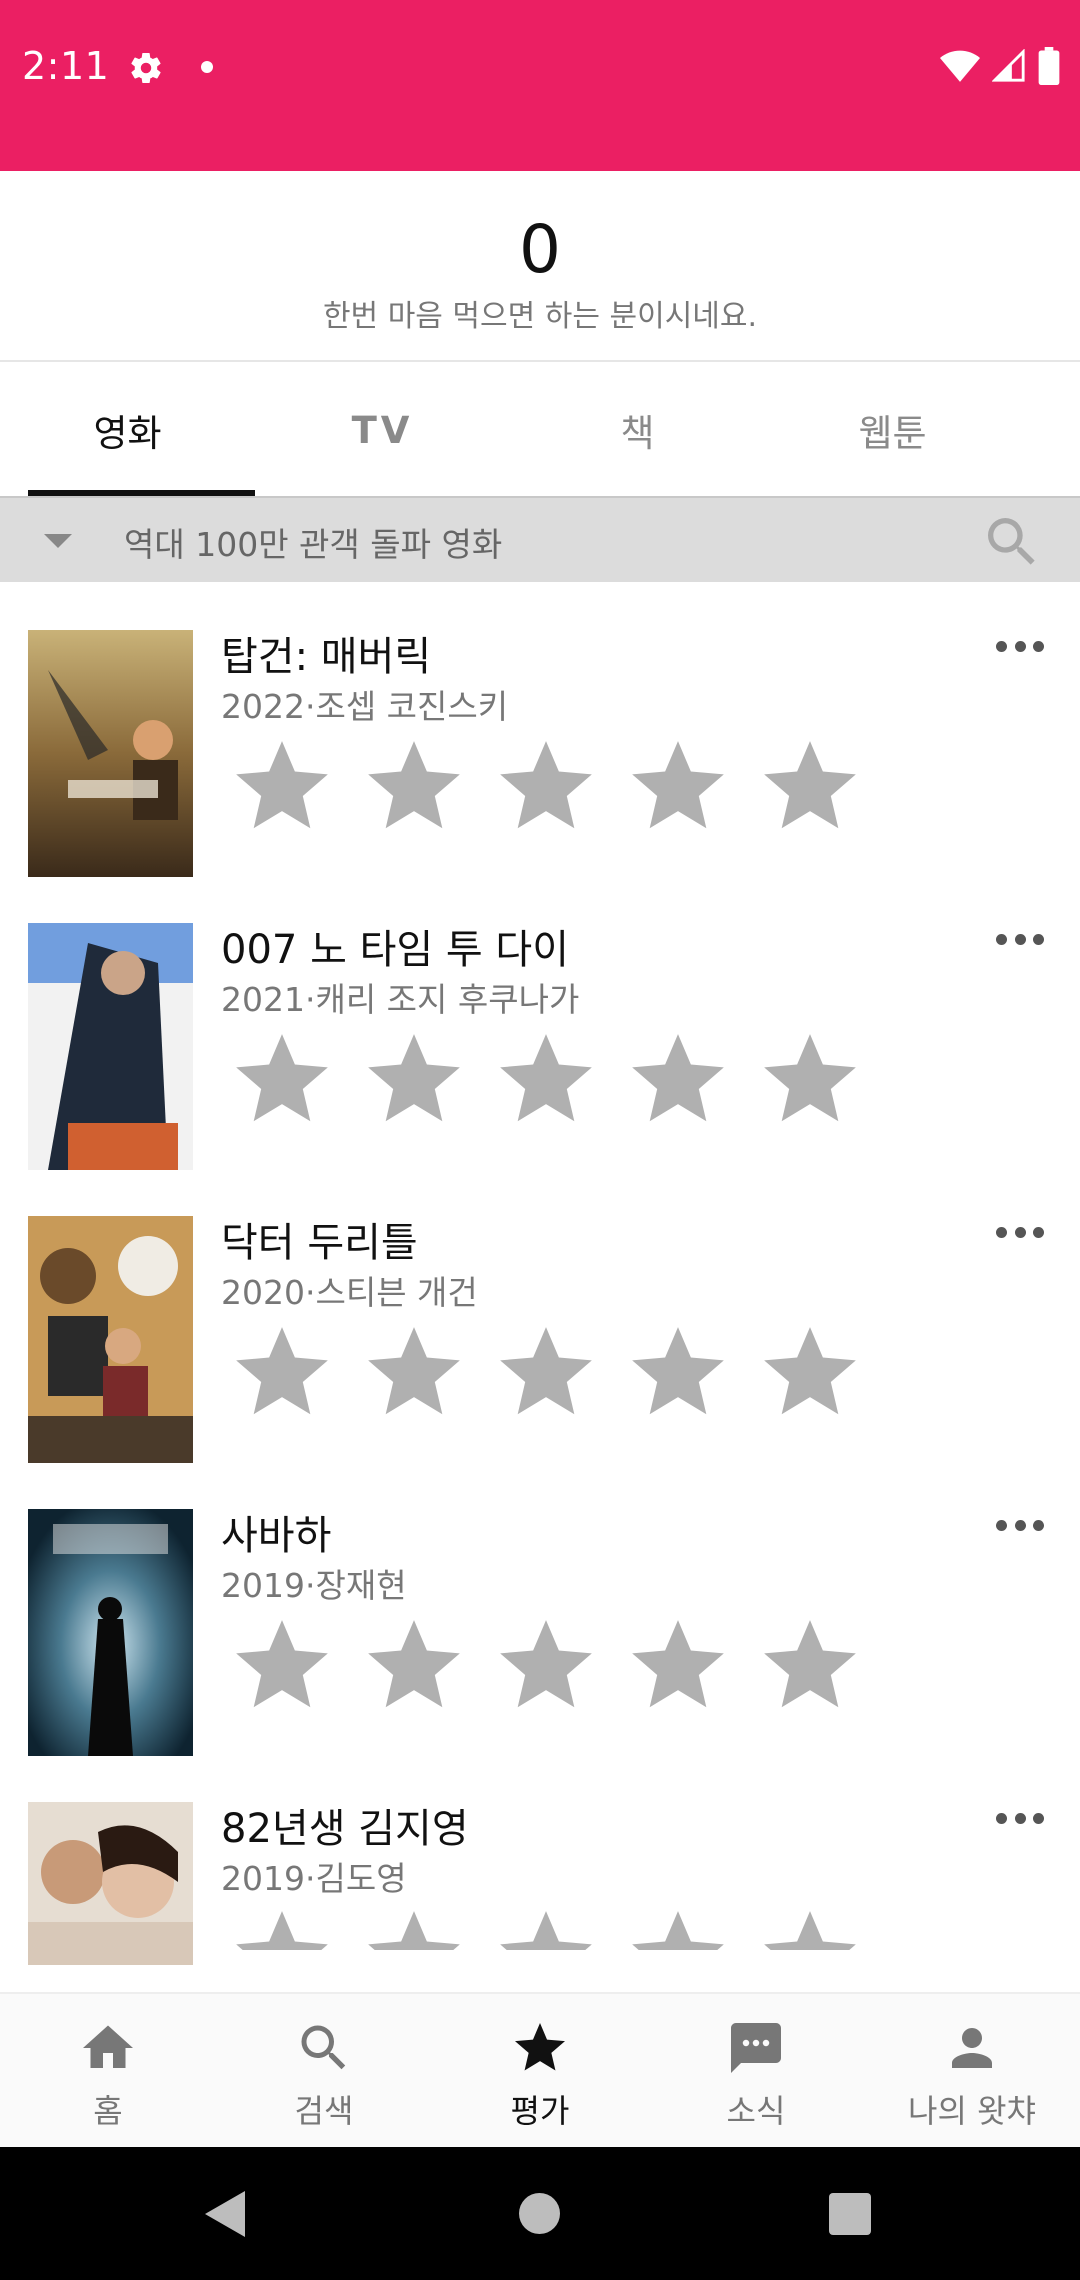 The image size is (1080, 2280). I want to click on nav-home-label: 홈, so click(108, 2109).